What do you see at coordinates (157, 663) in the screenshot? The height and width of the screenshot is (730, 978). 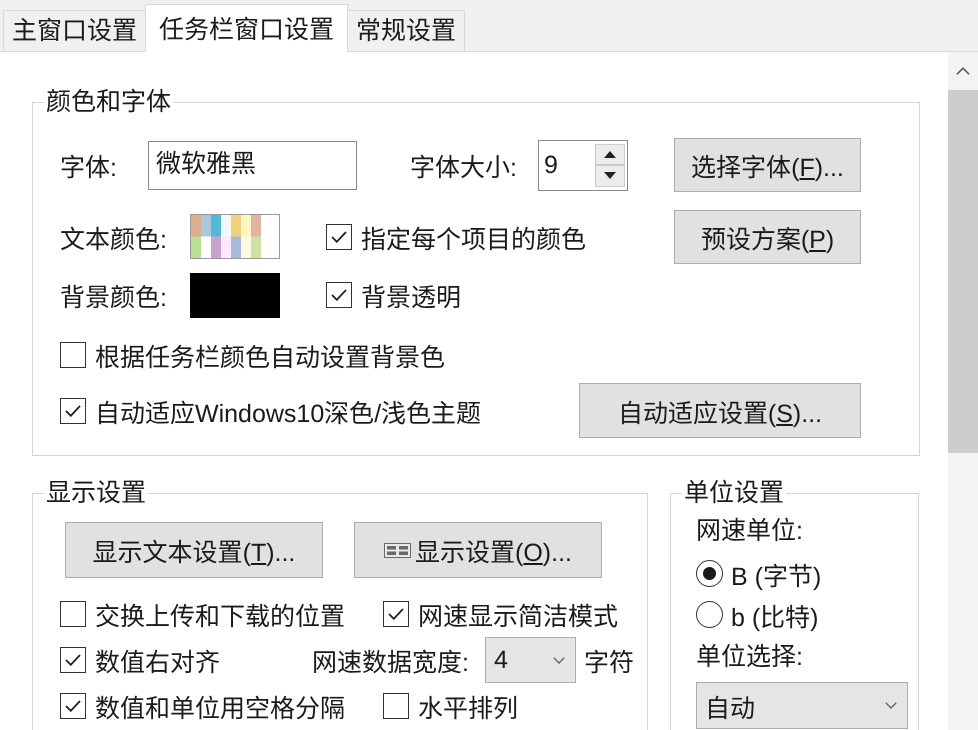 I see `checkbox-label: 数值右对齐` at bounding box center [157, 663].